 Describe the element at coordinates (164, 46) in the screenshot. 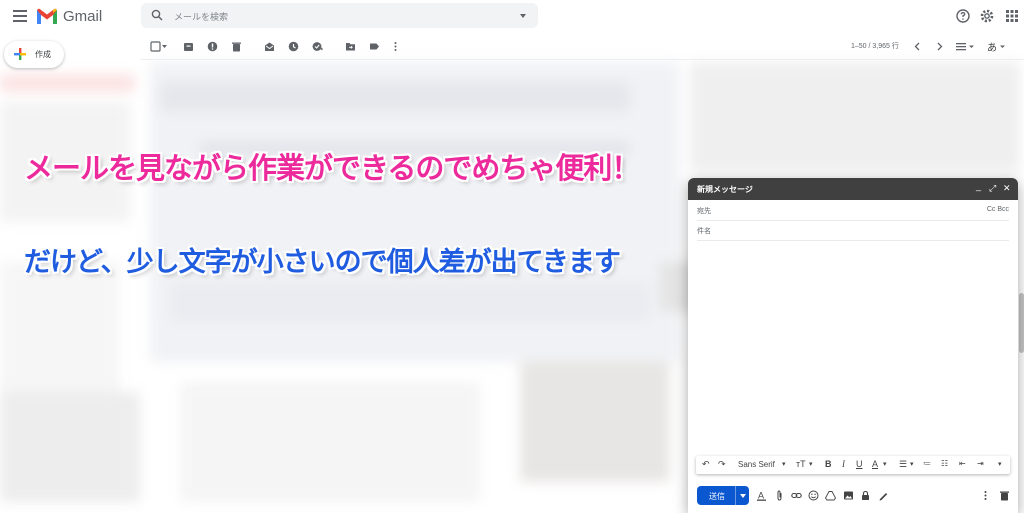

I see `select-dropdown-icon` at that location.